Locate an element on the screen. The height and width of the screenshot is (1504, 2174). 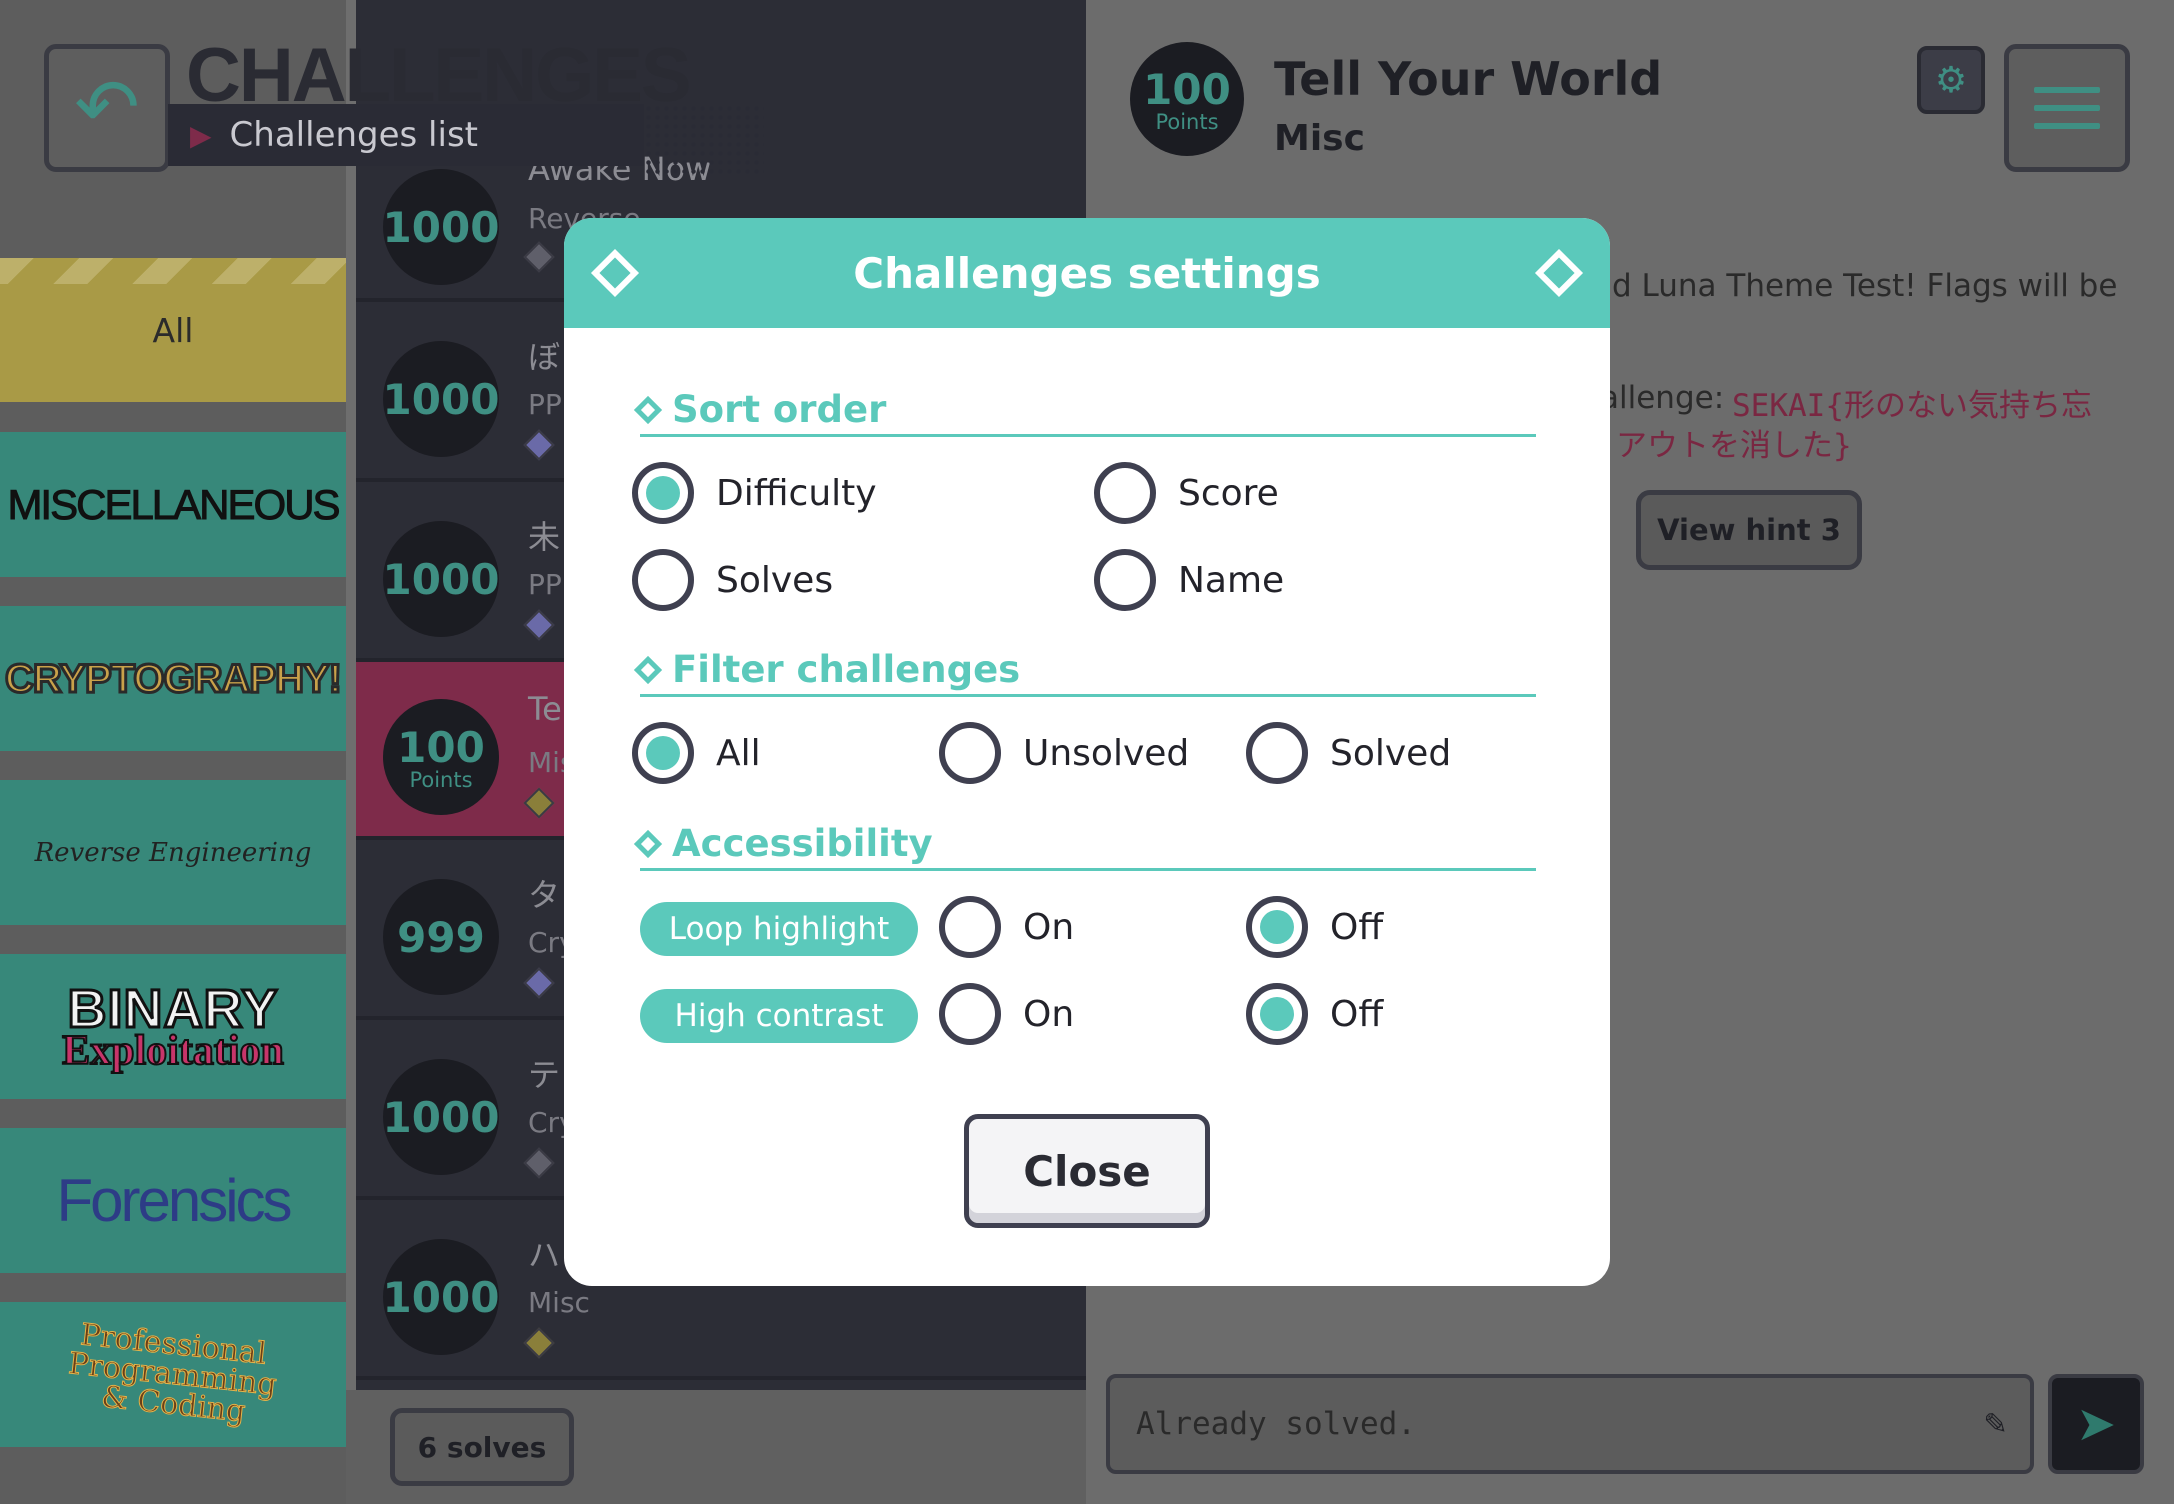
sort-option-difficulty: Difficulty is located at coordinates (754, 493).